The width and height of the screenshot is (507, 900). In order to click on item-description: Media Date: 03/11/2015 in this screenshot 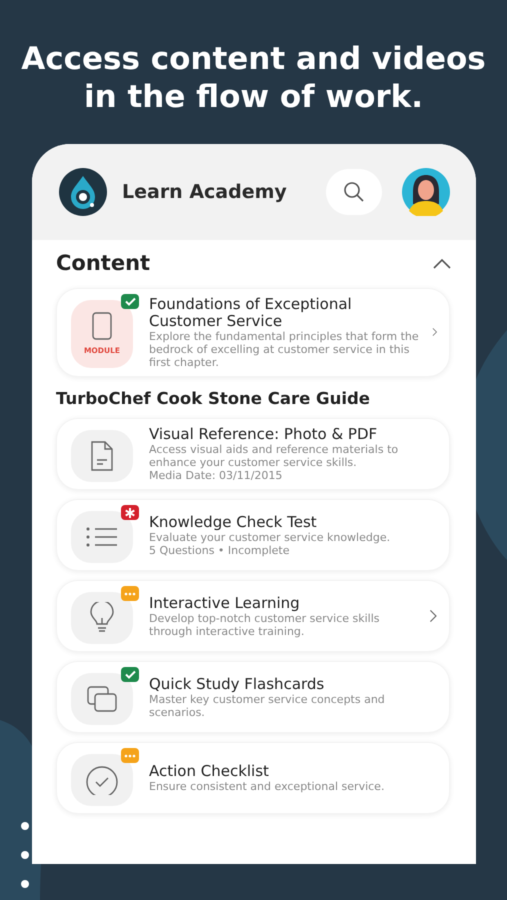, I will do `click(216, 475)`.